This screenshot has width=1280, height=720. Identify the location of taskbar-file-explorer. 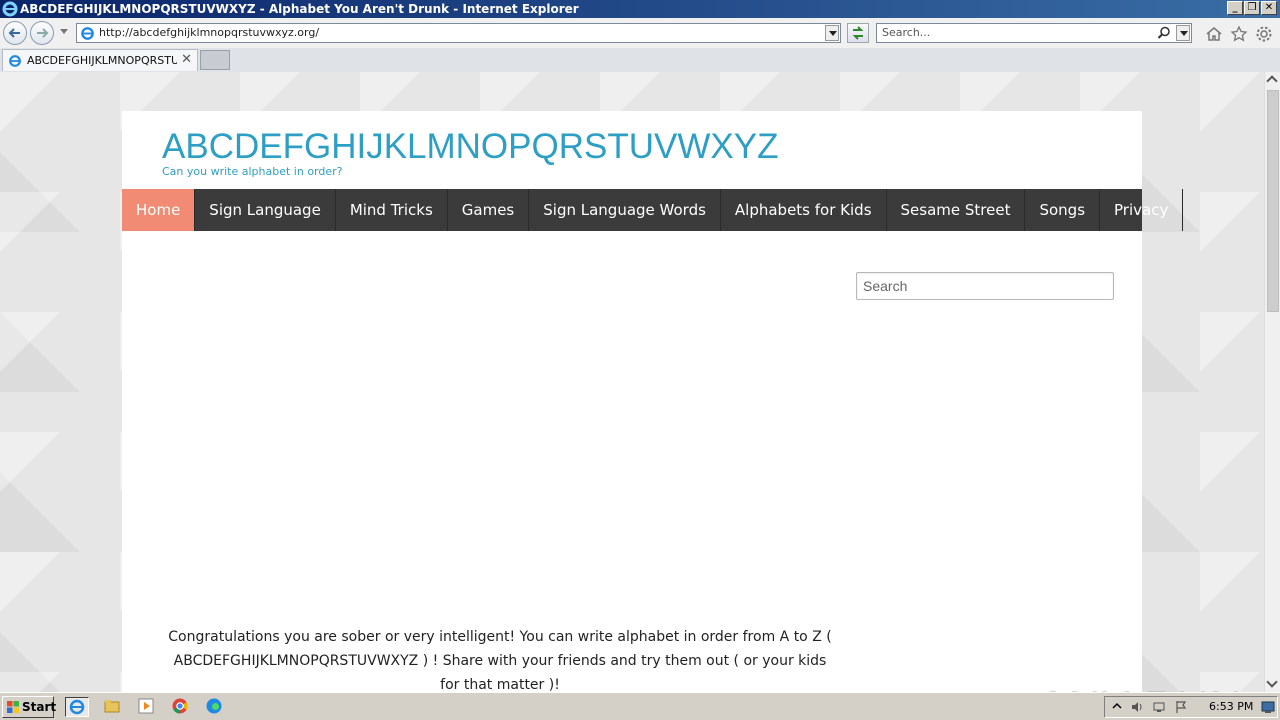
(113, 707).